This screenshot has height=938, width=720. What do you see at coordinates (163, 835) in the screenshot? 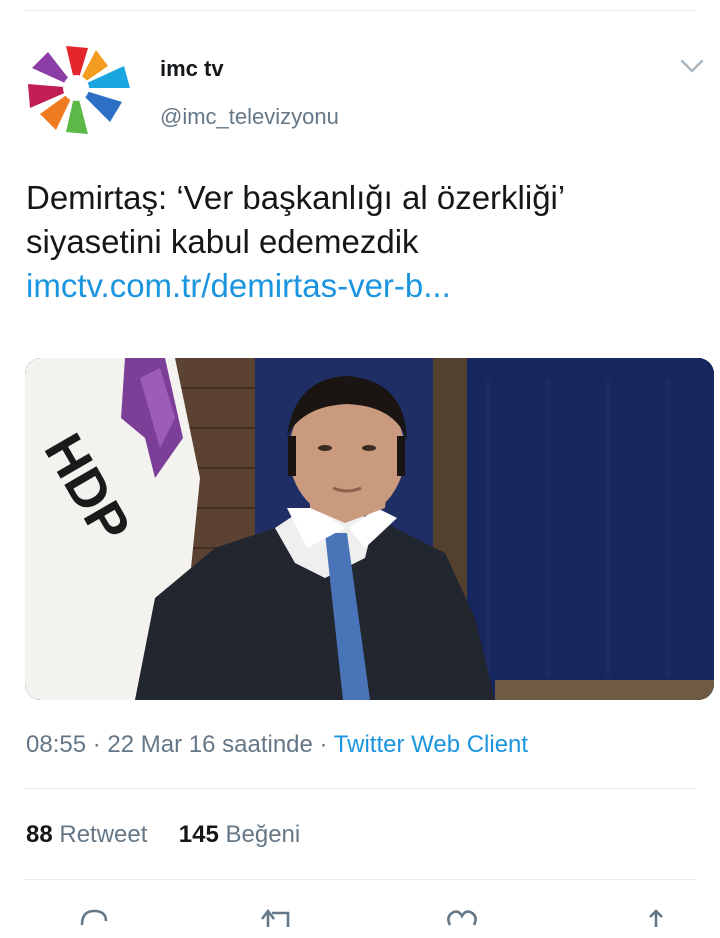
I see `tweet-stats: 88 Retweet 145 Beğeni` at bounding box center [163, 835].